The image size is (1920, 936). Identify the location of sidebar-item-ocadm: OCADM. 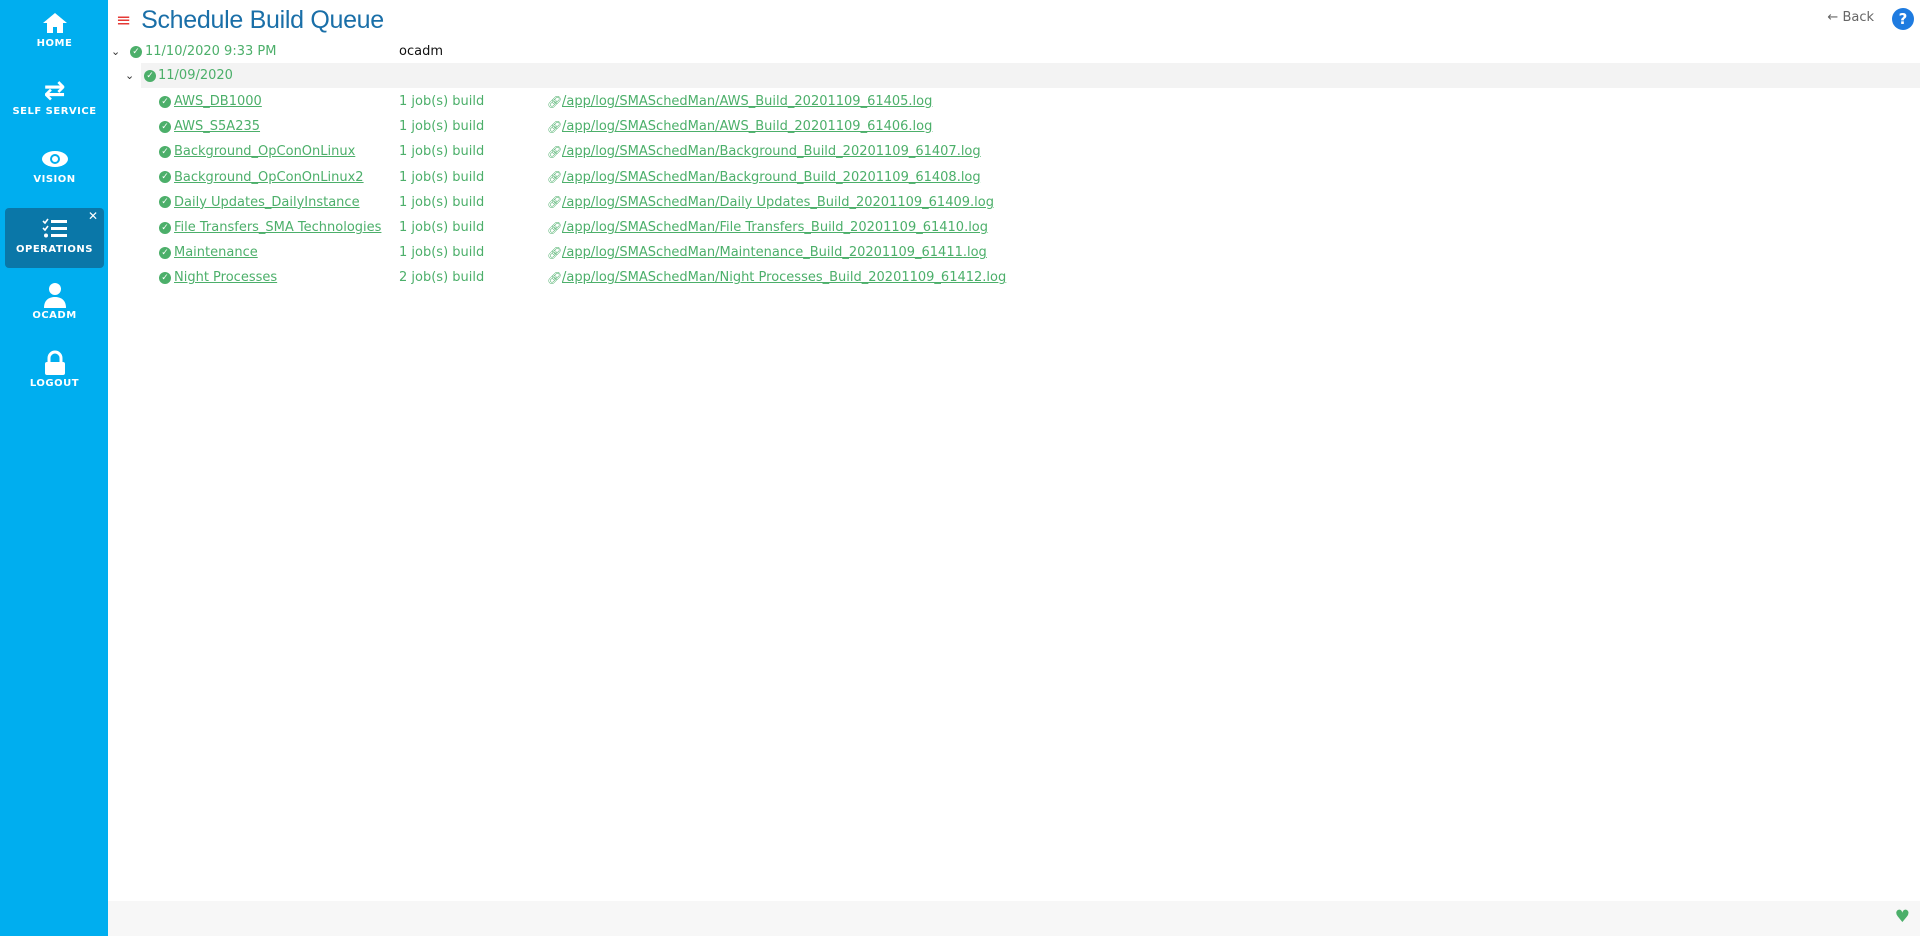
(54, 304).